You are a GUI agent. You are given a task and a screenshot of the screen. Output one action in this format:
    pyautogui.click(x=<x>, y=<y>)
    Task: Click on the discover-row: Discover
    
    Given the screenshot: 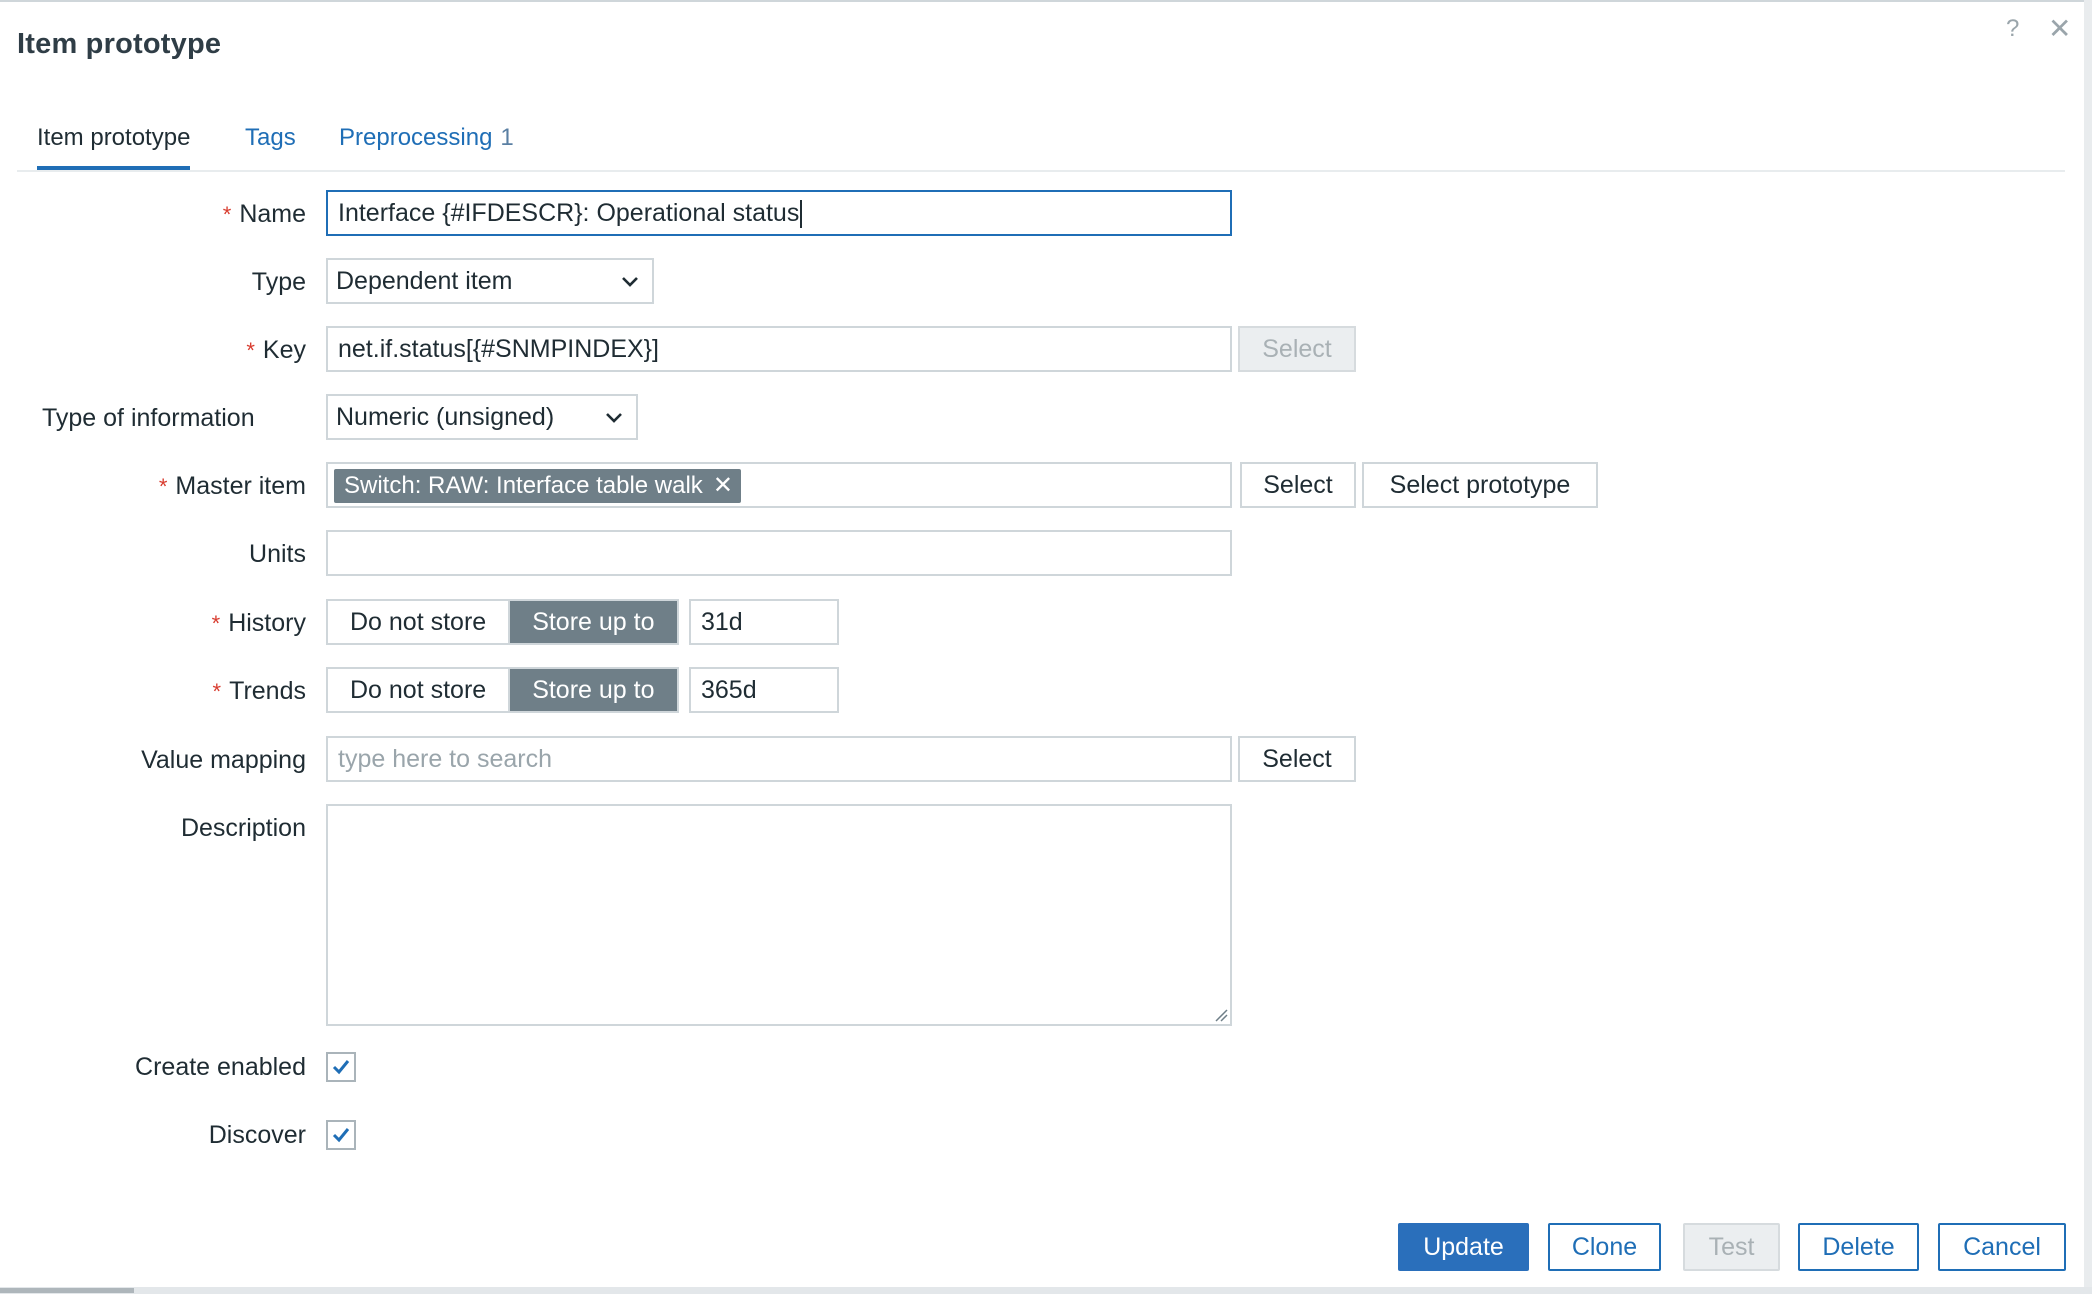 What is the action you would take?
    pyautogui.click(x=850, y=1135)
    